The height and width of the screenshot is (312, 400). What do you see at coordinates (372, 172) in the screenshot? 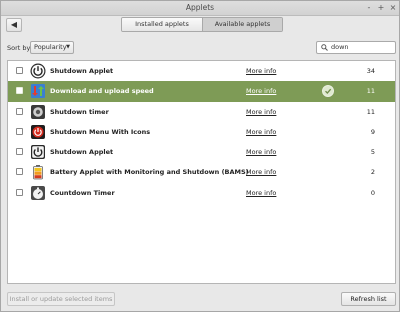
I see `applet-score: 2` at bounding box center [372, 172].